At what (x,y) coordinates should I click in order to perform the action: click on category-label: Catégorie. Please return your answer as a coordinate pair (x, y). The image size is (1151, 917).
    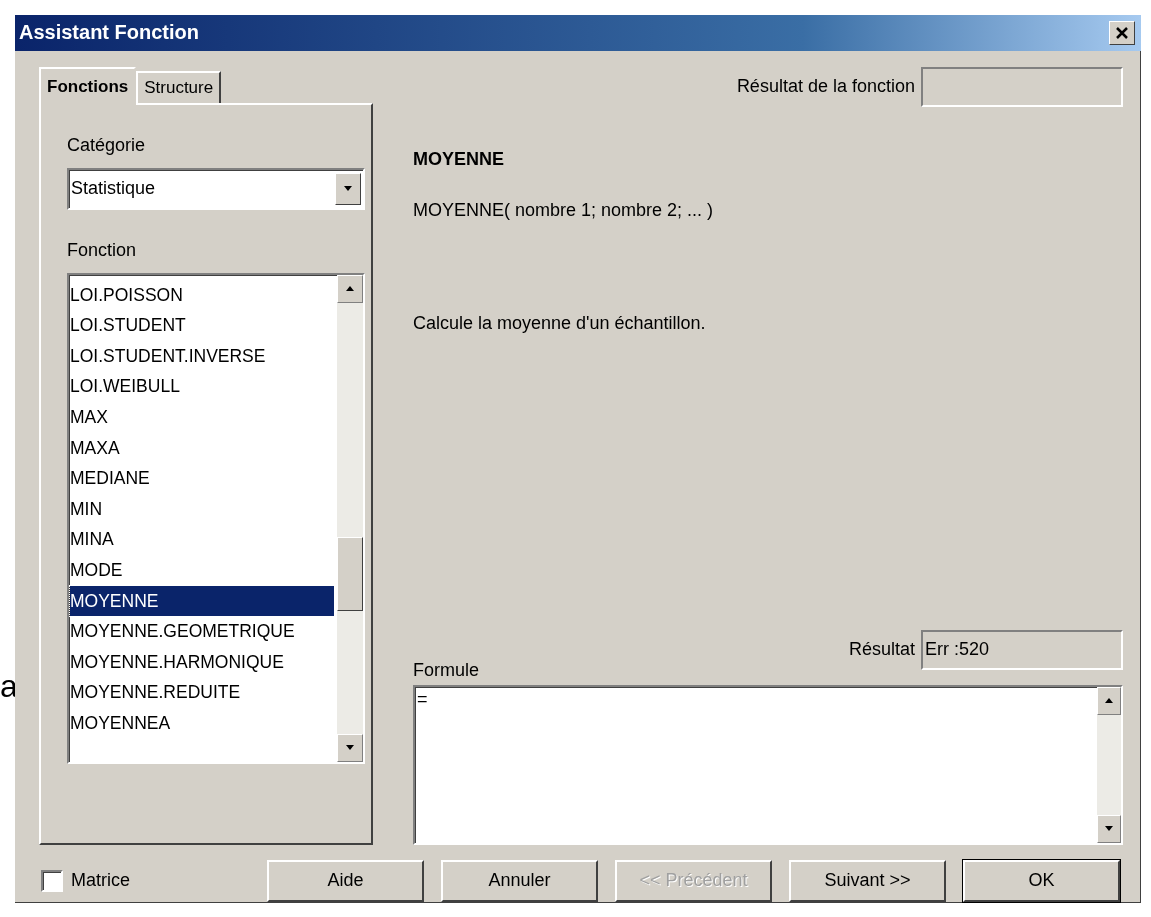
    Looking at the image, I should click on (107, 145).